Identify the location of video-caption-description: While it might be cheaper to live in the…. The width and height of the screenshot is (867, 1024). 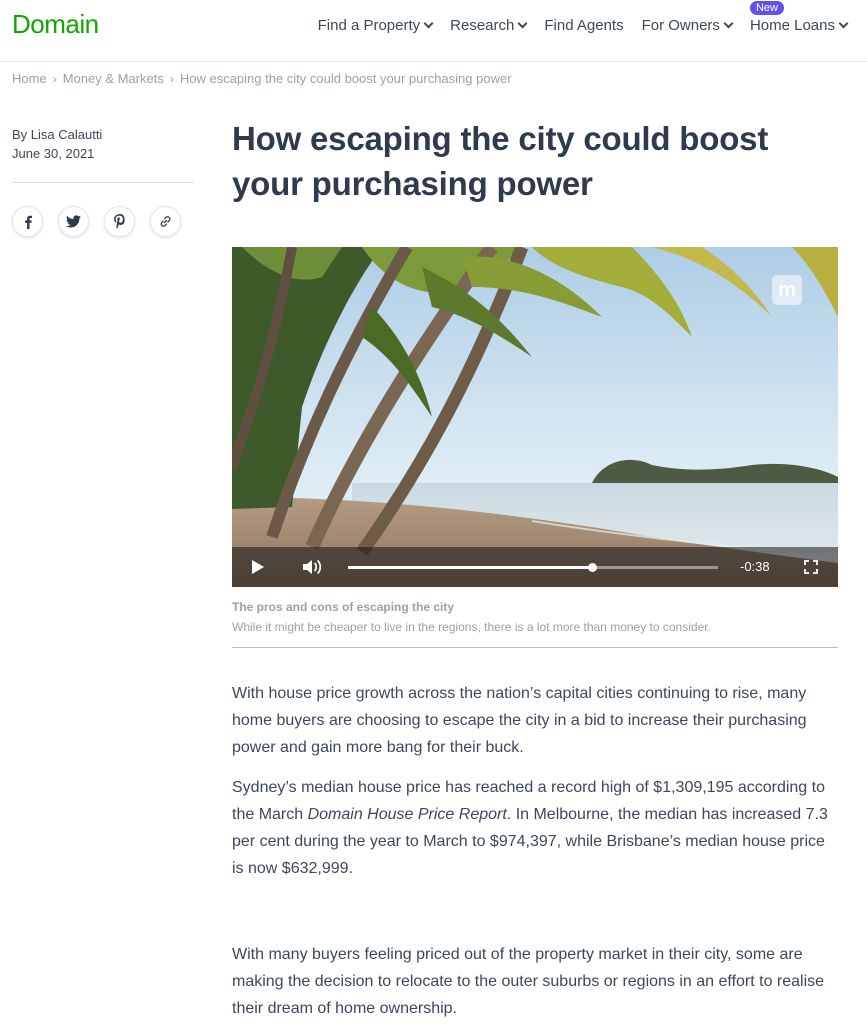
(471, 627).